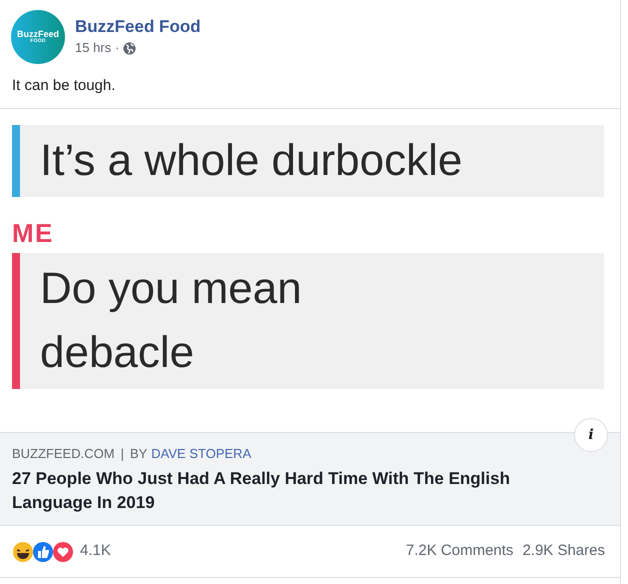 Image resolution: width=628 pixels, height=584 pixels. Describe the element at coordinates (63, 551) in the screenshot. I see `love-reaction-icon` at that location.